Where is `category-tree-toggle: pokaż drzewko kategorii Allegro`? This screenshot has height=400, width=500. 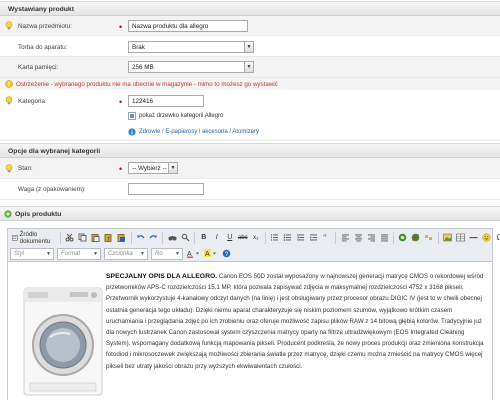
category-tree-toggle: pokaż drzewko kategorii Allegro is located at coordinates (175, 116).